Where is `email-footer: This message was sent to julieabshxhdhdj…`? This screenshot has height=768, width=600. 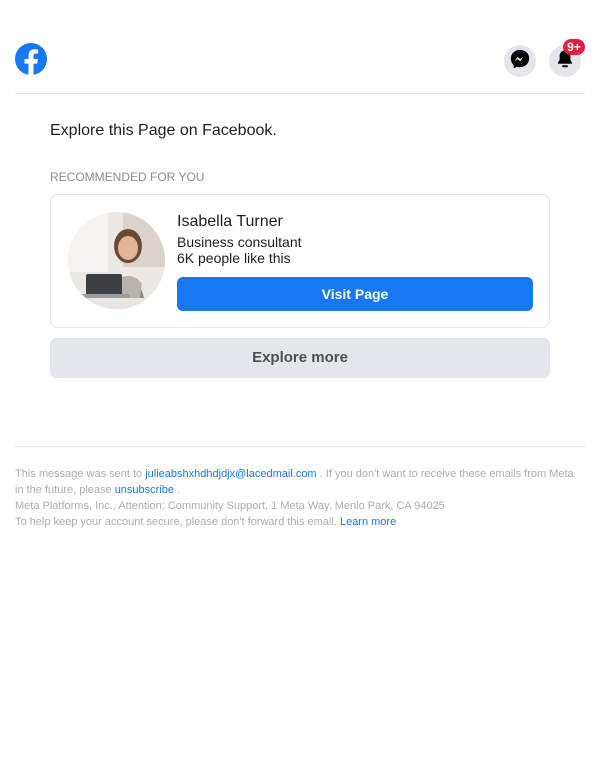
email-footer: This message was sent to julieabshxhdhdj… is located at coordinates (297, 498).